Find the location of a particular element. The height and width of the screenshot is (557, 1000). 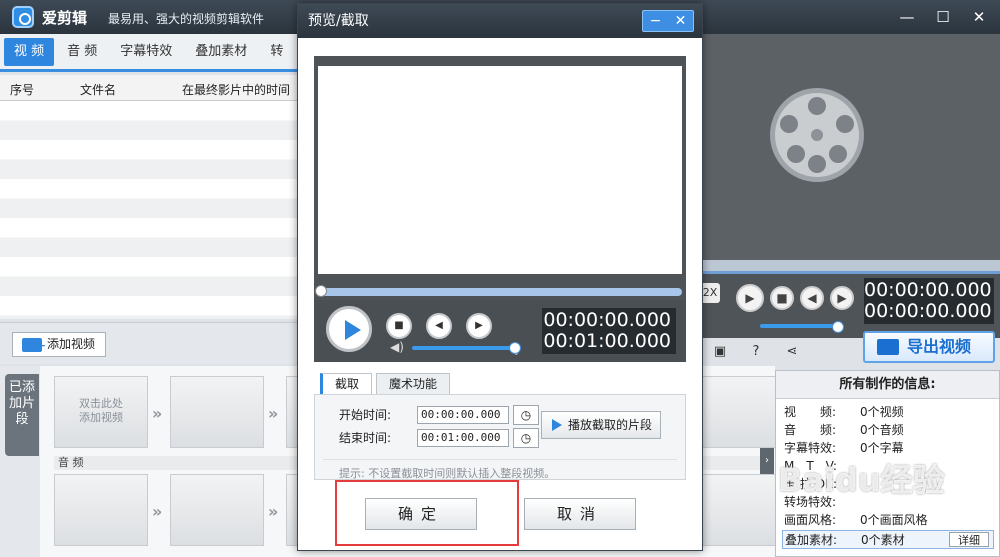

dialog-seek-handle is located at coordinates (321, 291).